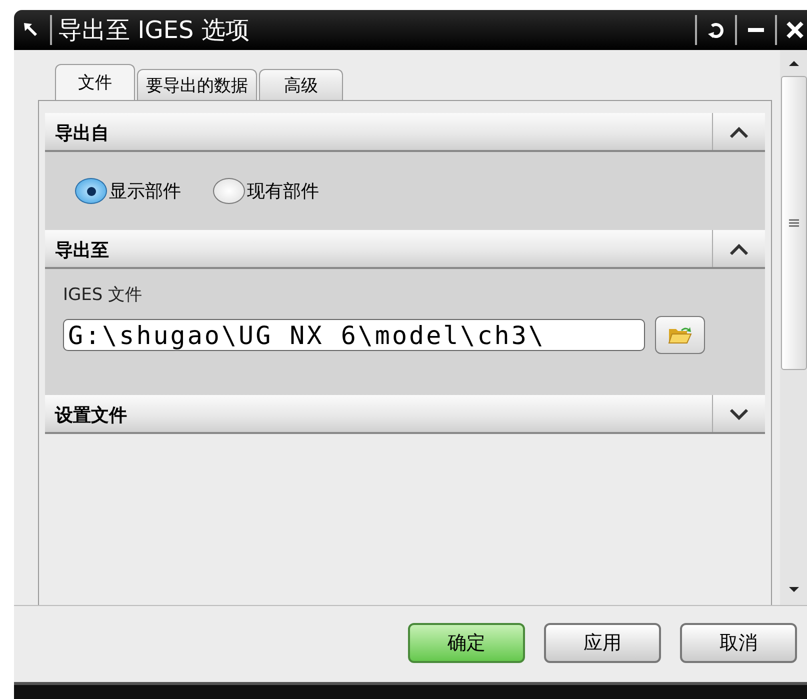 This screenshot has height=699, width=807. What do you see at coordinates (128, 191) in the screenshot?
I see `radio-option: 显示部件` at bounding box center [128, 191].